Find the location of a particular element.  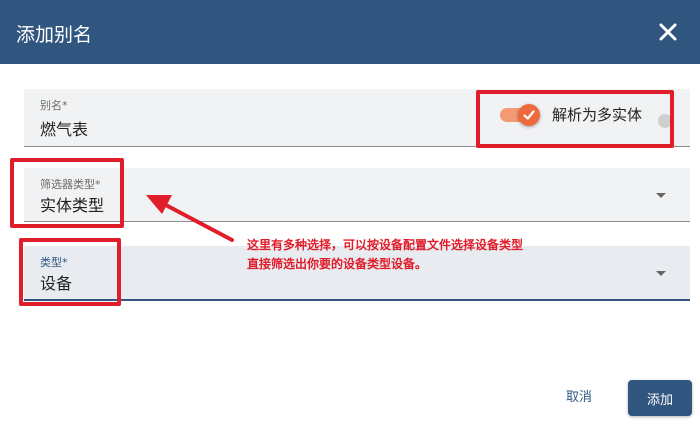

close-button is located at coordinates (668, 32).